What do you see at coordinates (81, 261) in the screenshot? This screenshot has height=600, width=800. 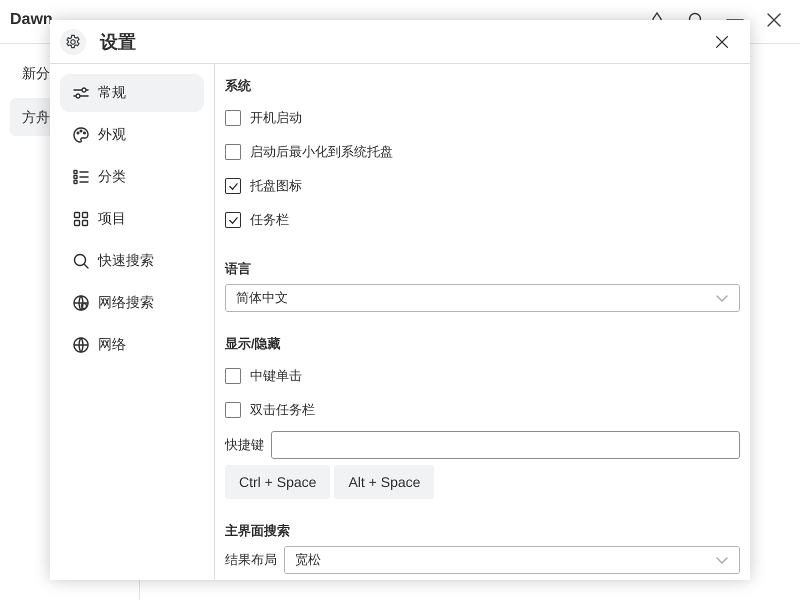 I see `search-icon` at bounding box center [81, 261].